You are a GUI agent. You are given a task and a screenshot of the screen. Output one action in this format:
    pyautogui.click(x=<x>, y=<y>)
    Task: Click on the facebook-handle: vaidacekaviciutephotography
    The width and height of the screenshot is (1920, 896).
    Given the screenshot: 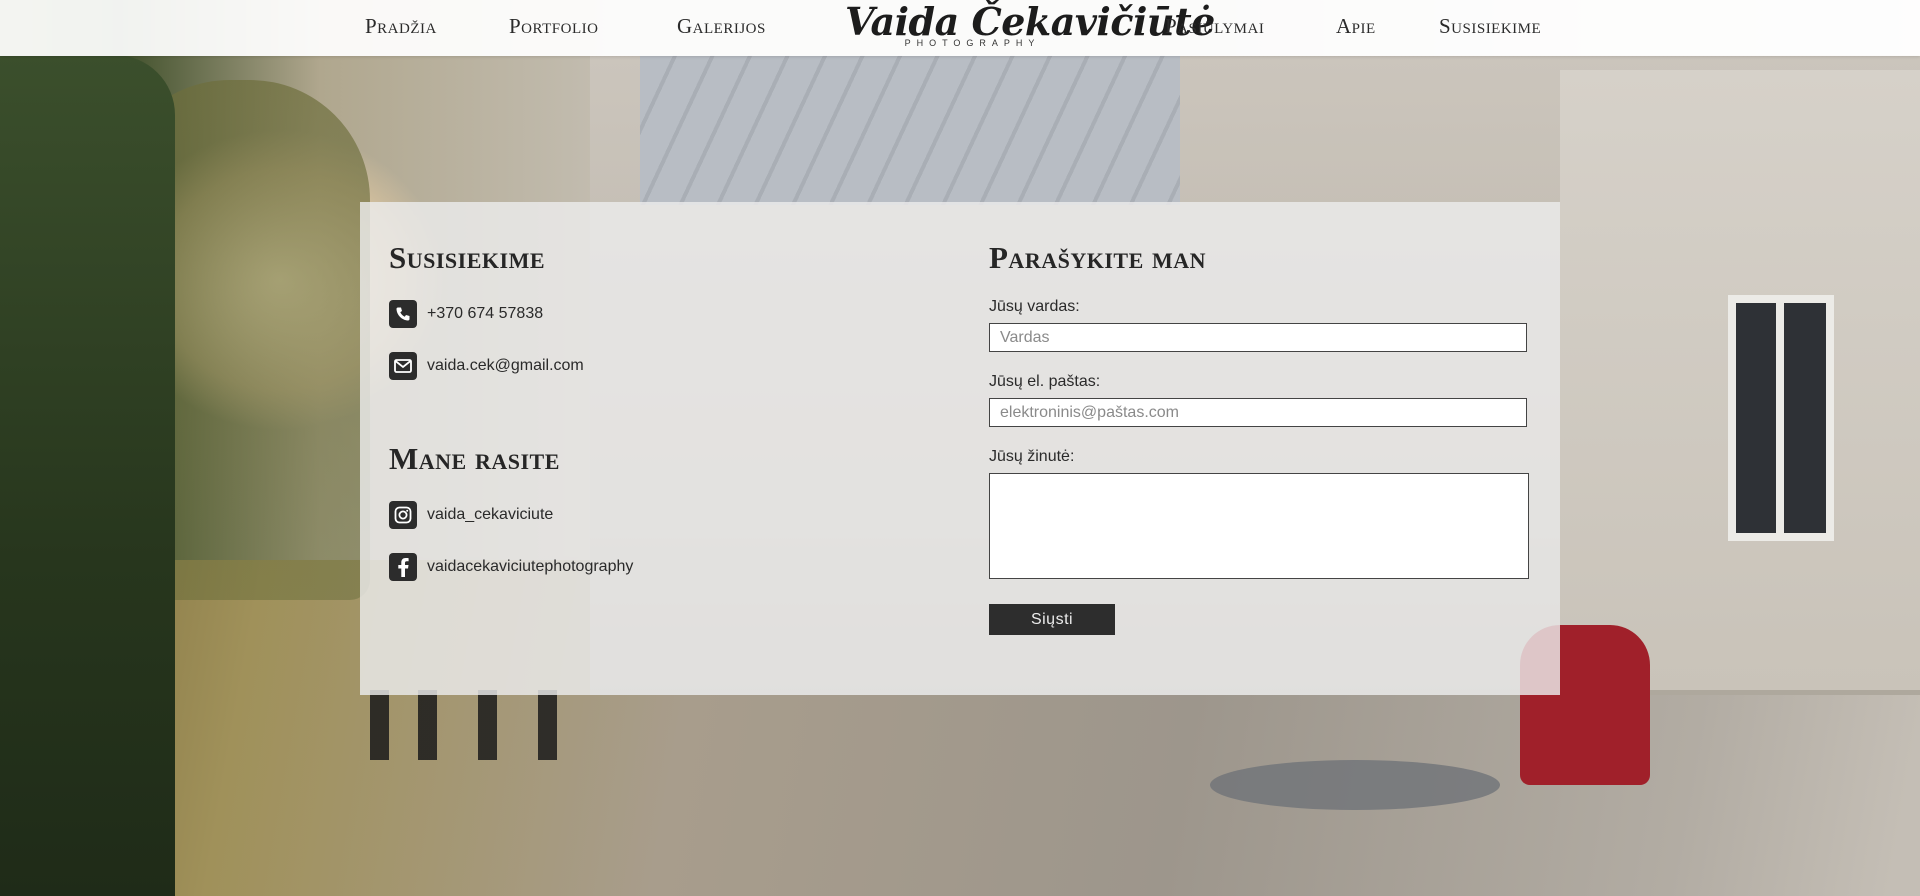 What is the action you would take?
    pyautogui.click(x=530, y=566)
    